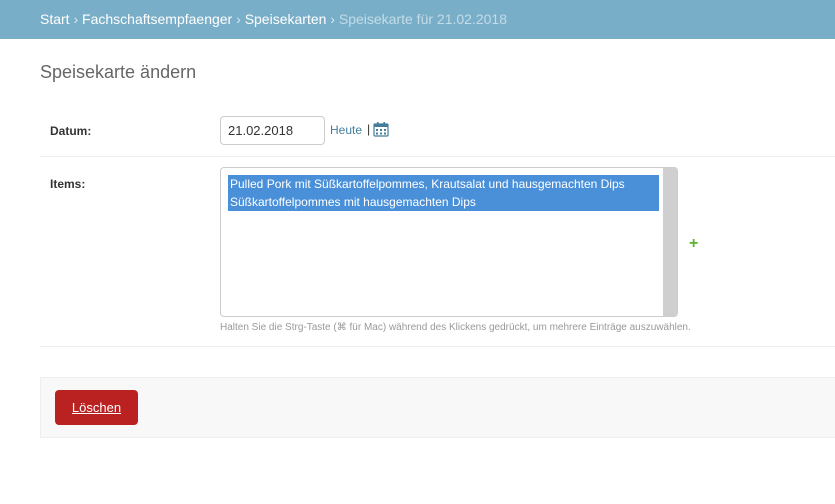 The width and height of the screenshot is (835, 504). What do you see at coordinates (71, 131) in the screenshot?
I see `datum-label: Datum:` at bounding box center [71, 131].